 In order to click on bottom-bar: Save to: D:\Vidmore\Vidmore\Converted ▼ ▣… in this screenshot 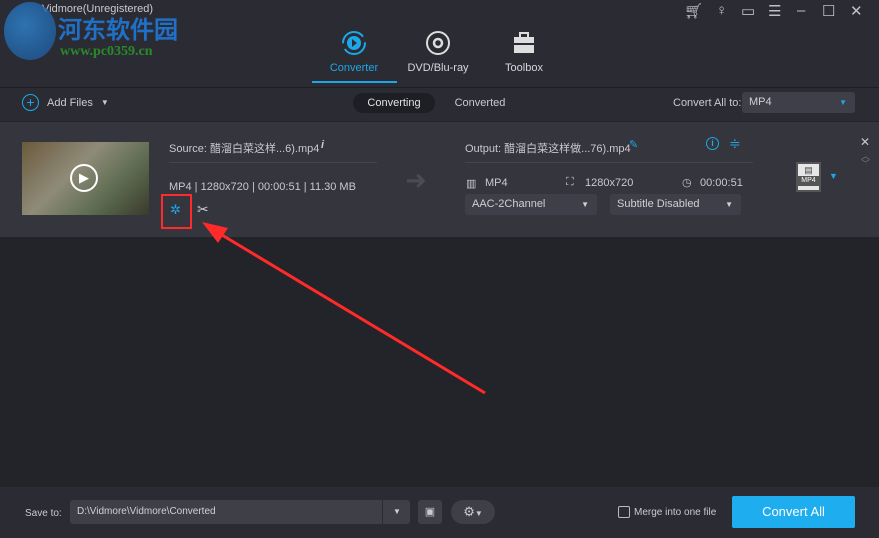, I will do `click(439, 512)`.